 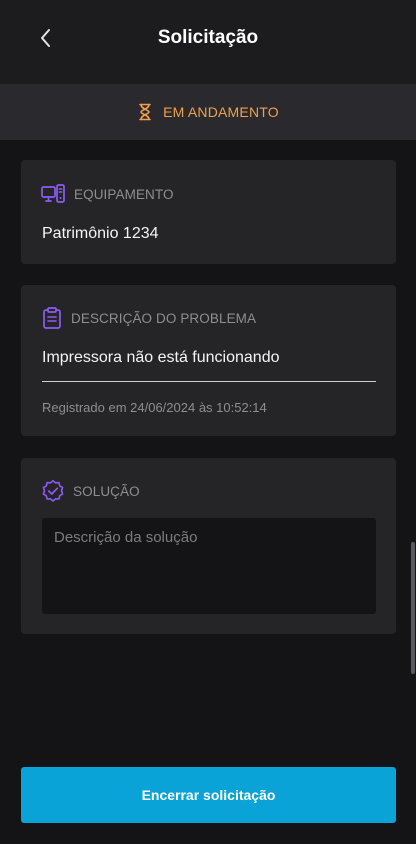 What do you see at coordinates (52, 318) in the screenshot?
I see `clipboard-icon` at bounding box center [52, 318].